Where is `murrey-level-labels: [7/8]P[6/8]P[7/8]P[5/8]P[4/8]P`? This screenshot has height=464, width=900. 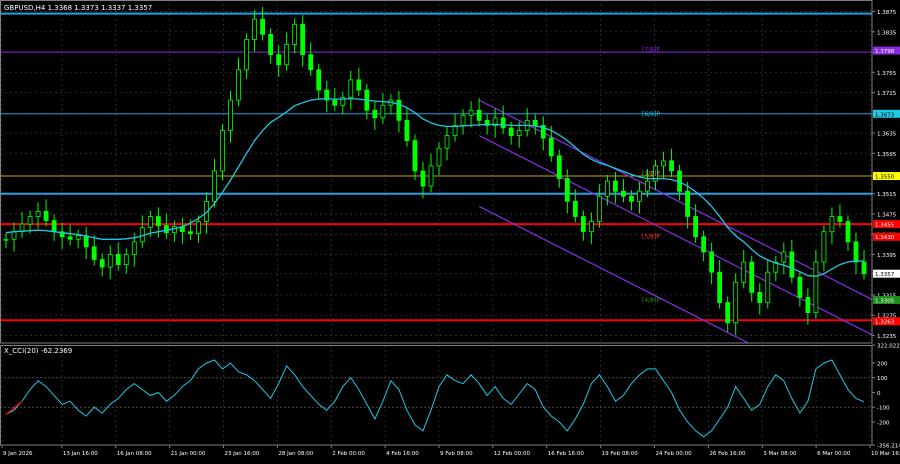 murrey-level-labels: [7/8]P[6/8]P[7/8]P[5/8]P[4/8]P is located at coordinates (651, 175).